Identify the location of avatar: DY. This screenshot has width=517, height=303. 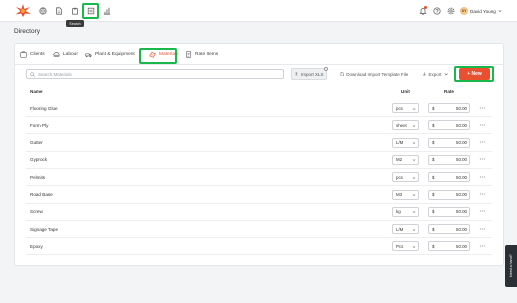
(464, 11).